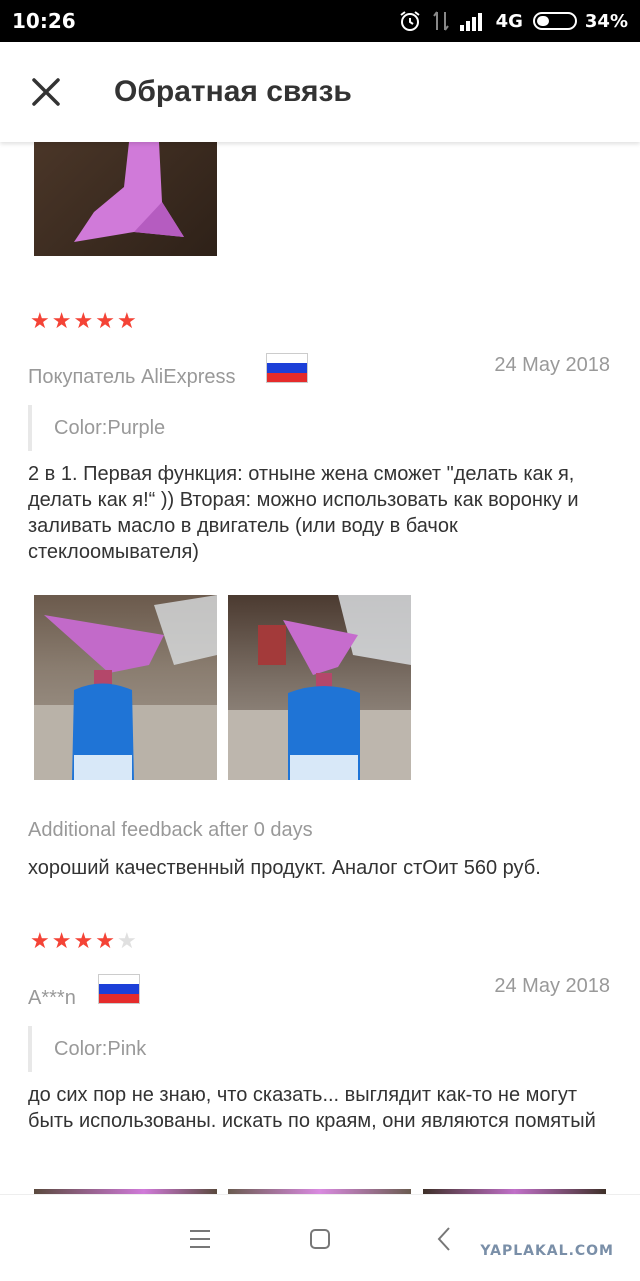 The height and width of the screenshot is (1281, 640). Describe the element at coordinates (554, 21) in the screenshot. I see `battery-icon` at that location.